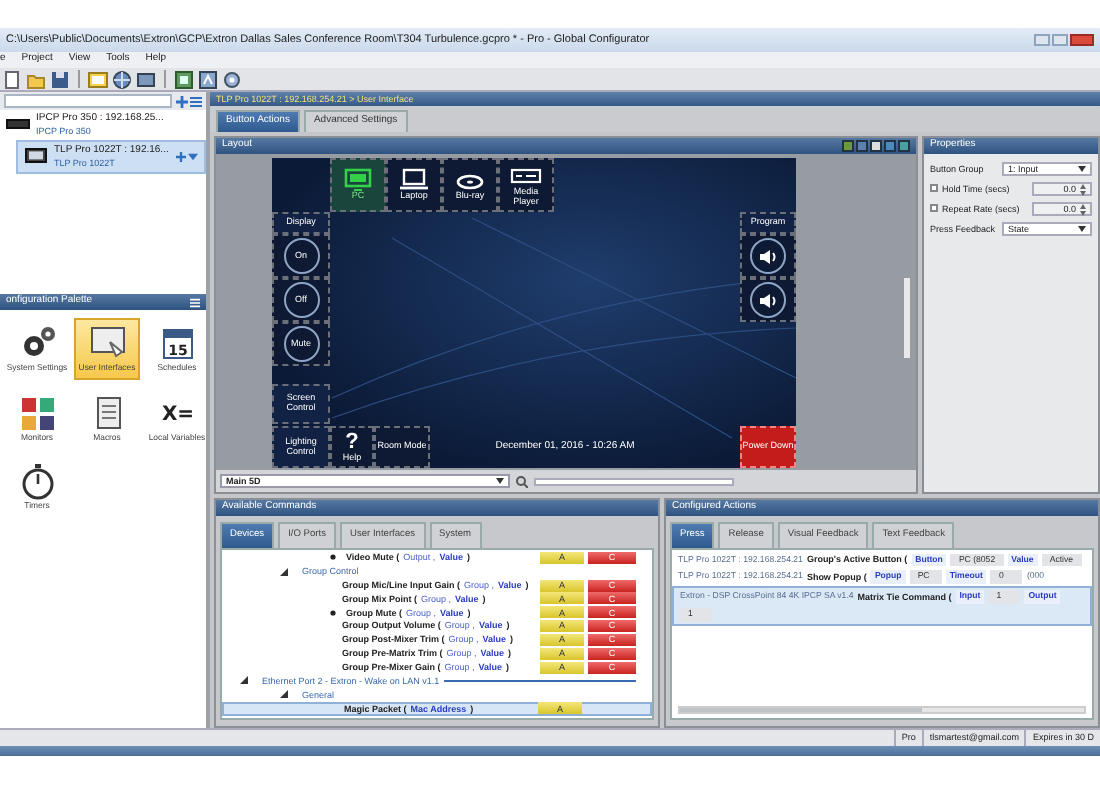 Image resolution: width=1100 pixels, height=800 pixels. Describe the element at coordinates (146, 79) in the screenshot. I see `device-icon` at that location.